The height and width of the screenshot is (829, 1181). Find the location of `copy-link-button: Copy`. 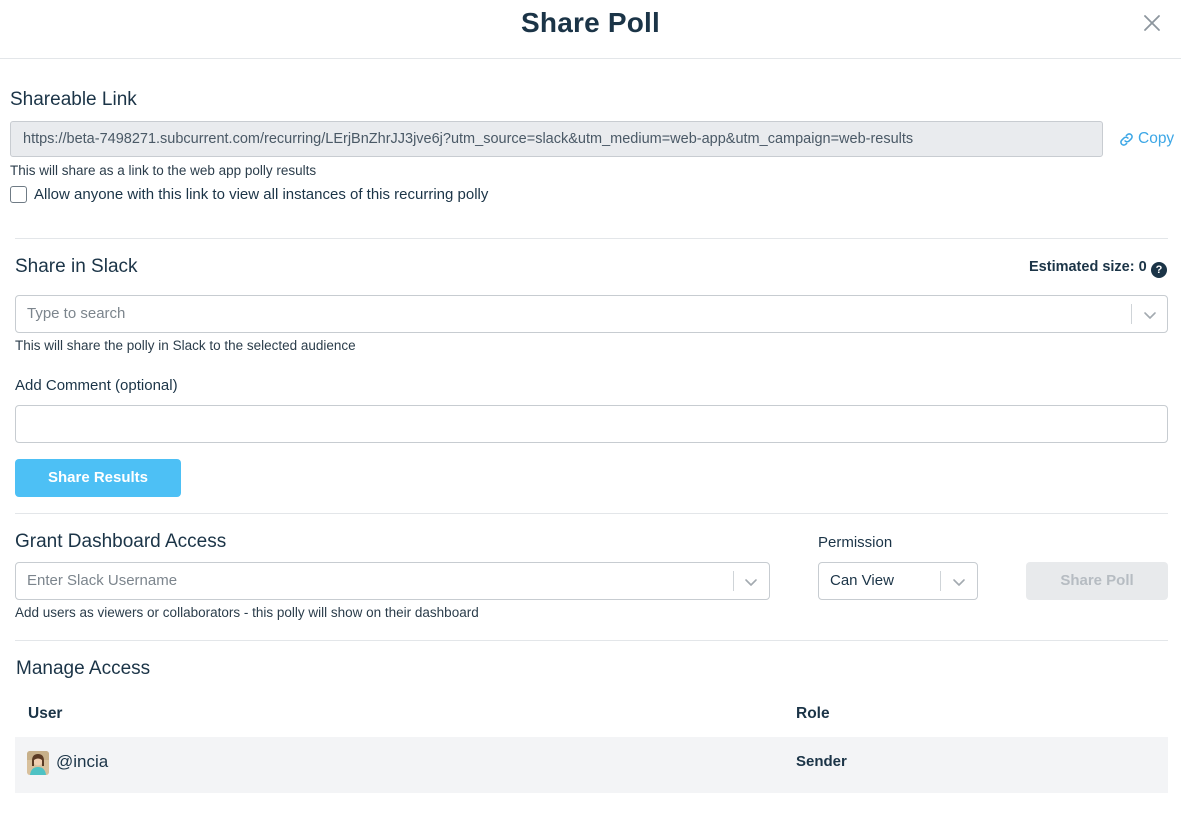

copy-link-button: Copy is located at coordinates (1146, 139).